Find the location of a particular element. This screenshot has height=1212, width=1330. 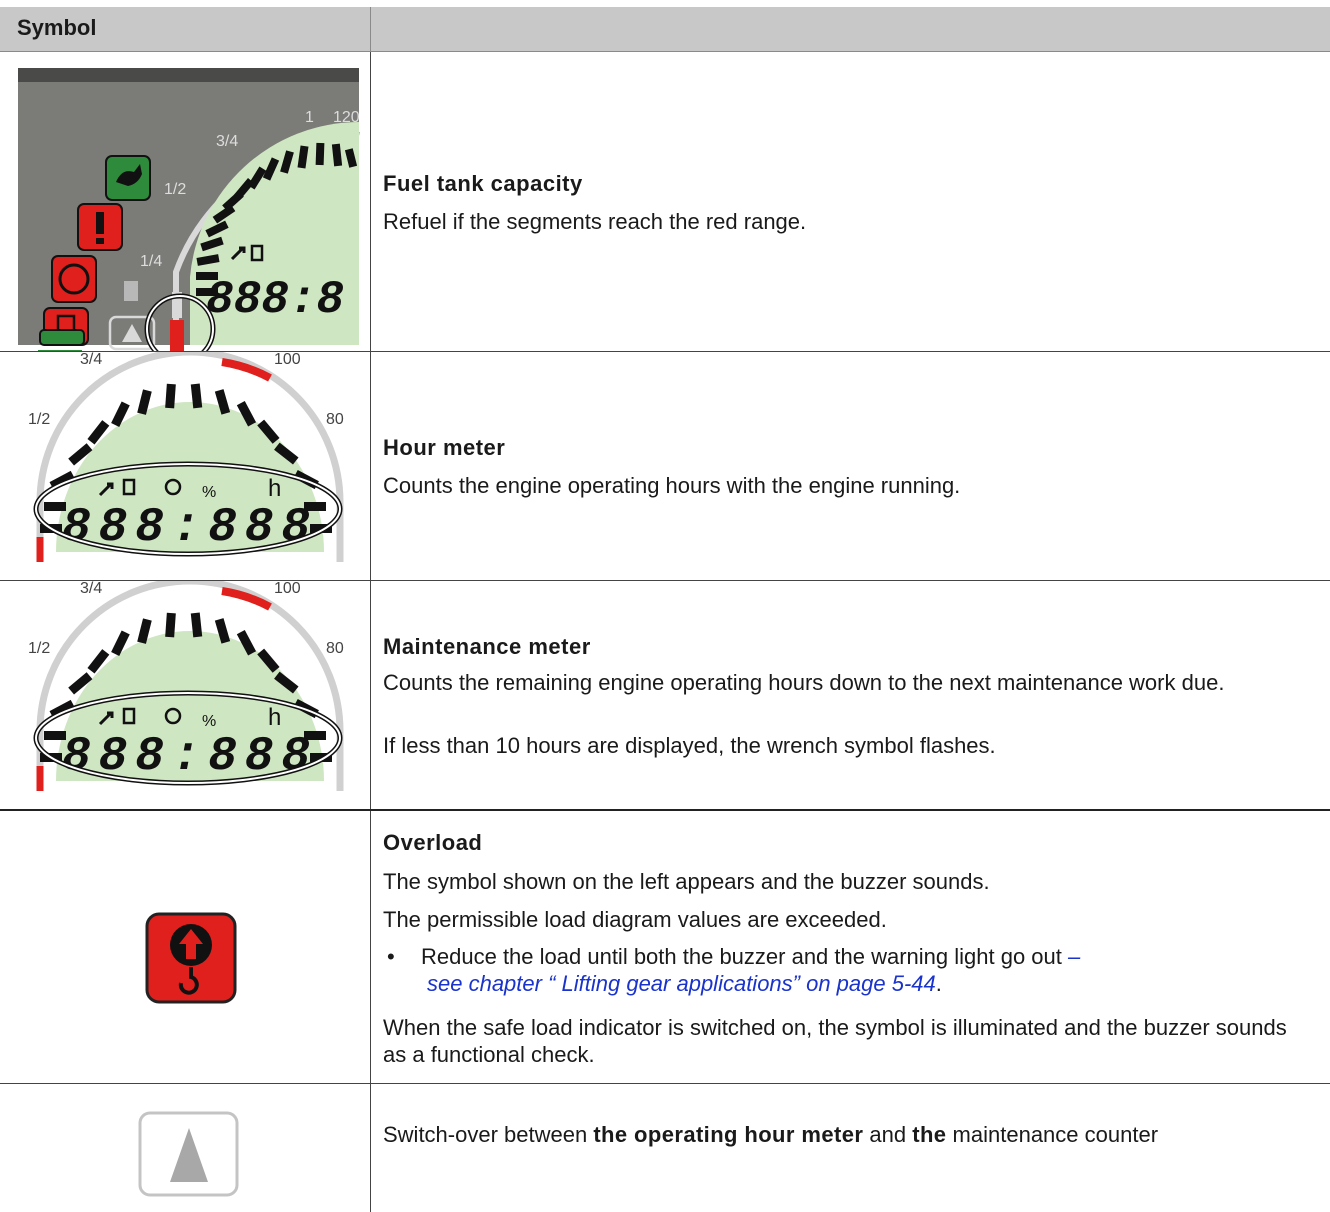

maintenance-meter-title: Maintenance meter is located at coordinates (487, 646).